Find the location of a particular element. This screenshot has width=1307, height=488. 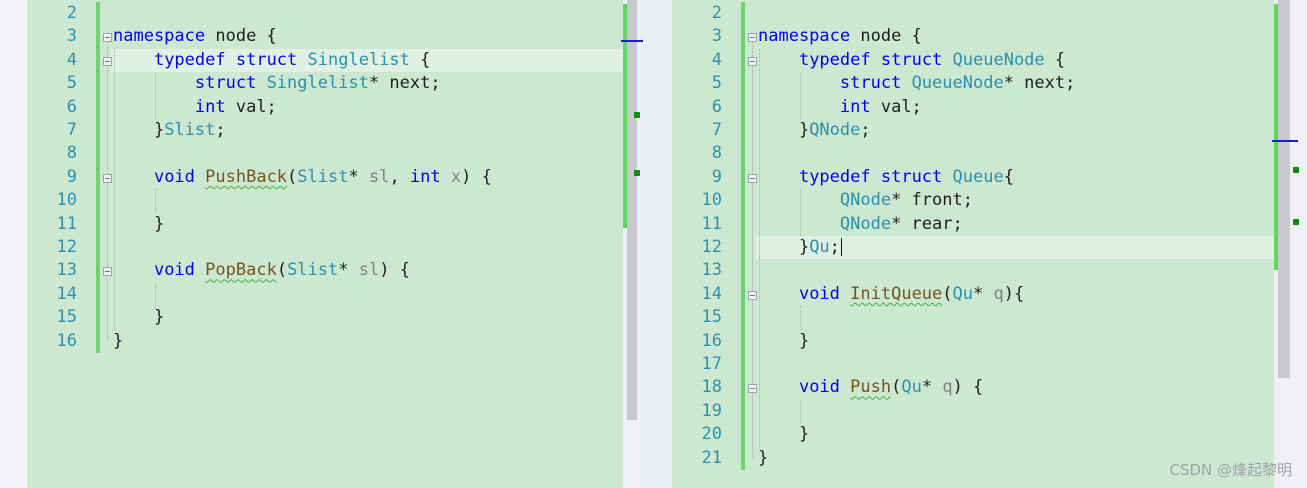

code-line: QNode* rear; is located at coordinates (860, 224).